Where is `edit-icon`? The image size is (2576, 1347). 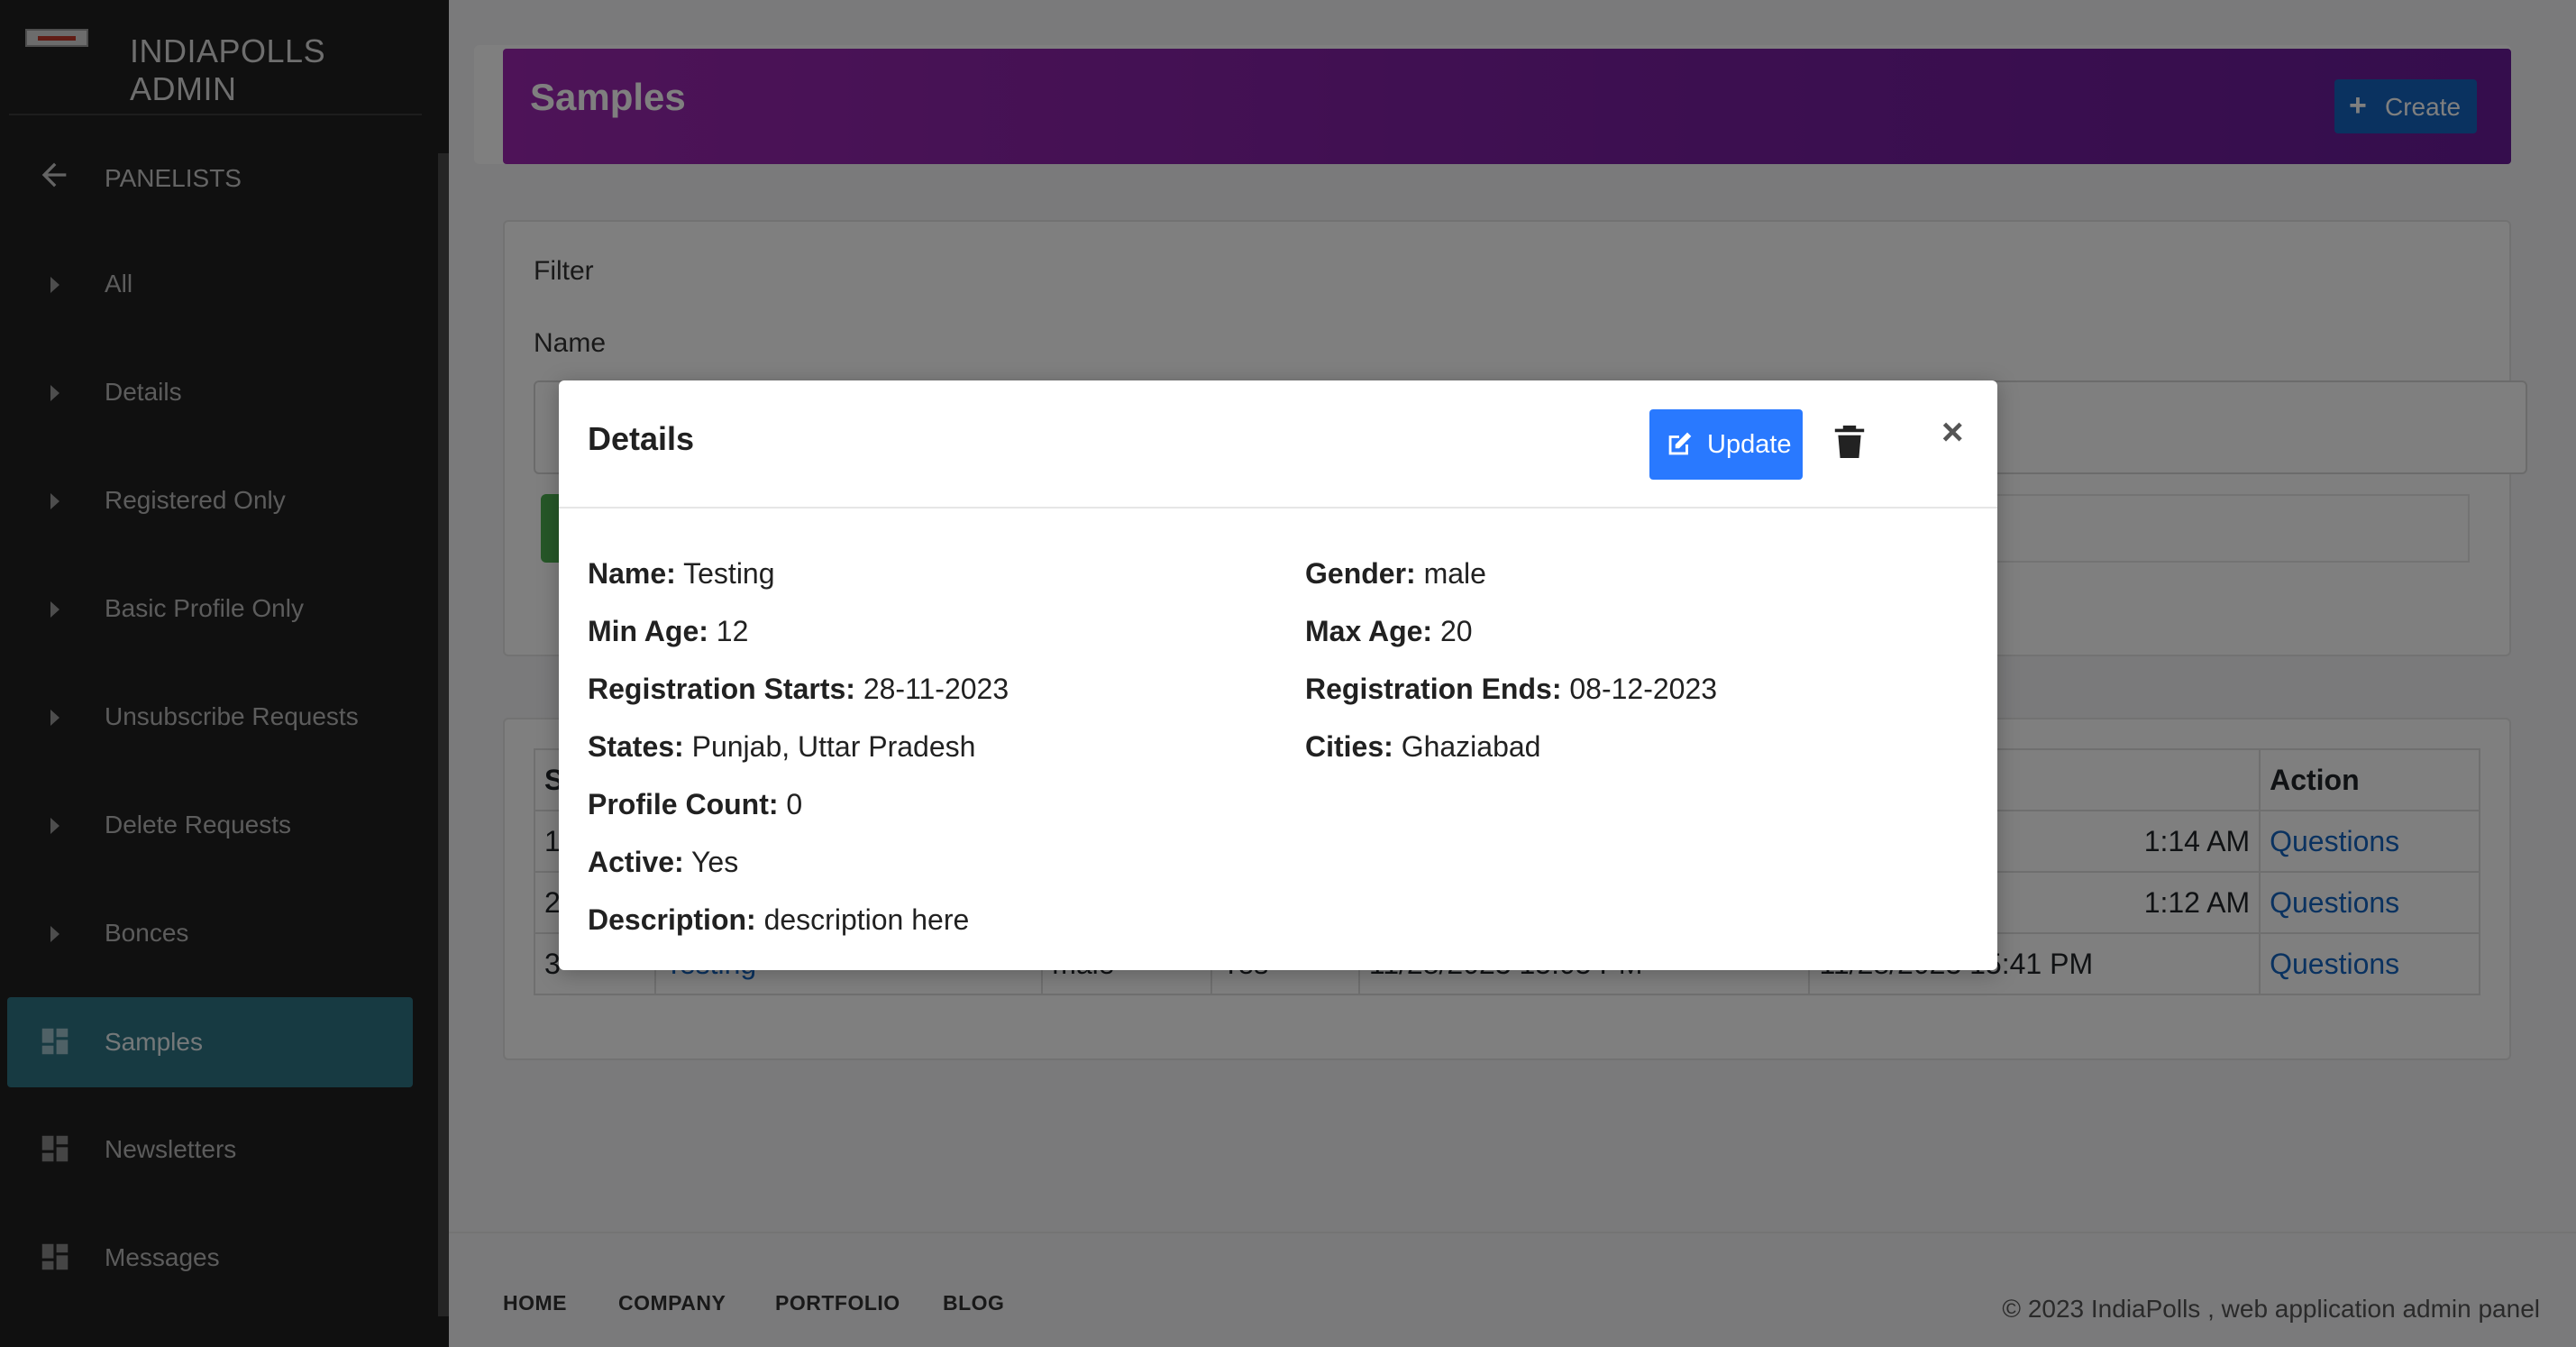
edit-icon is located at coordinates (1680, 443).